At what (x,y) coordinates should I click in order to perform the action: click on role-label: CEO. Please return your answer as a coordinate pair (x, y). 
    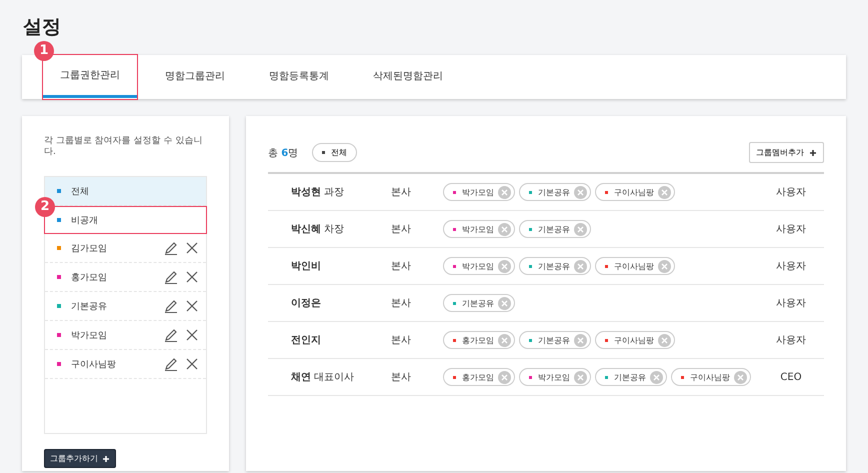
    Looking at the image, I should click on (791, 377).